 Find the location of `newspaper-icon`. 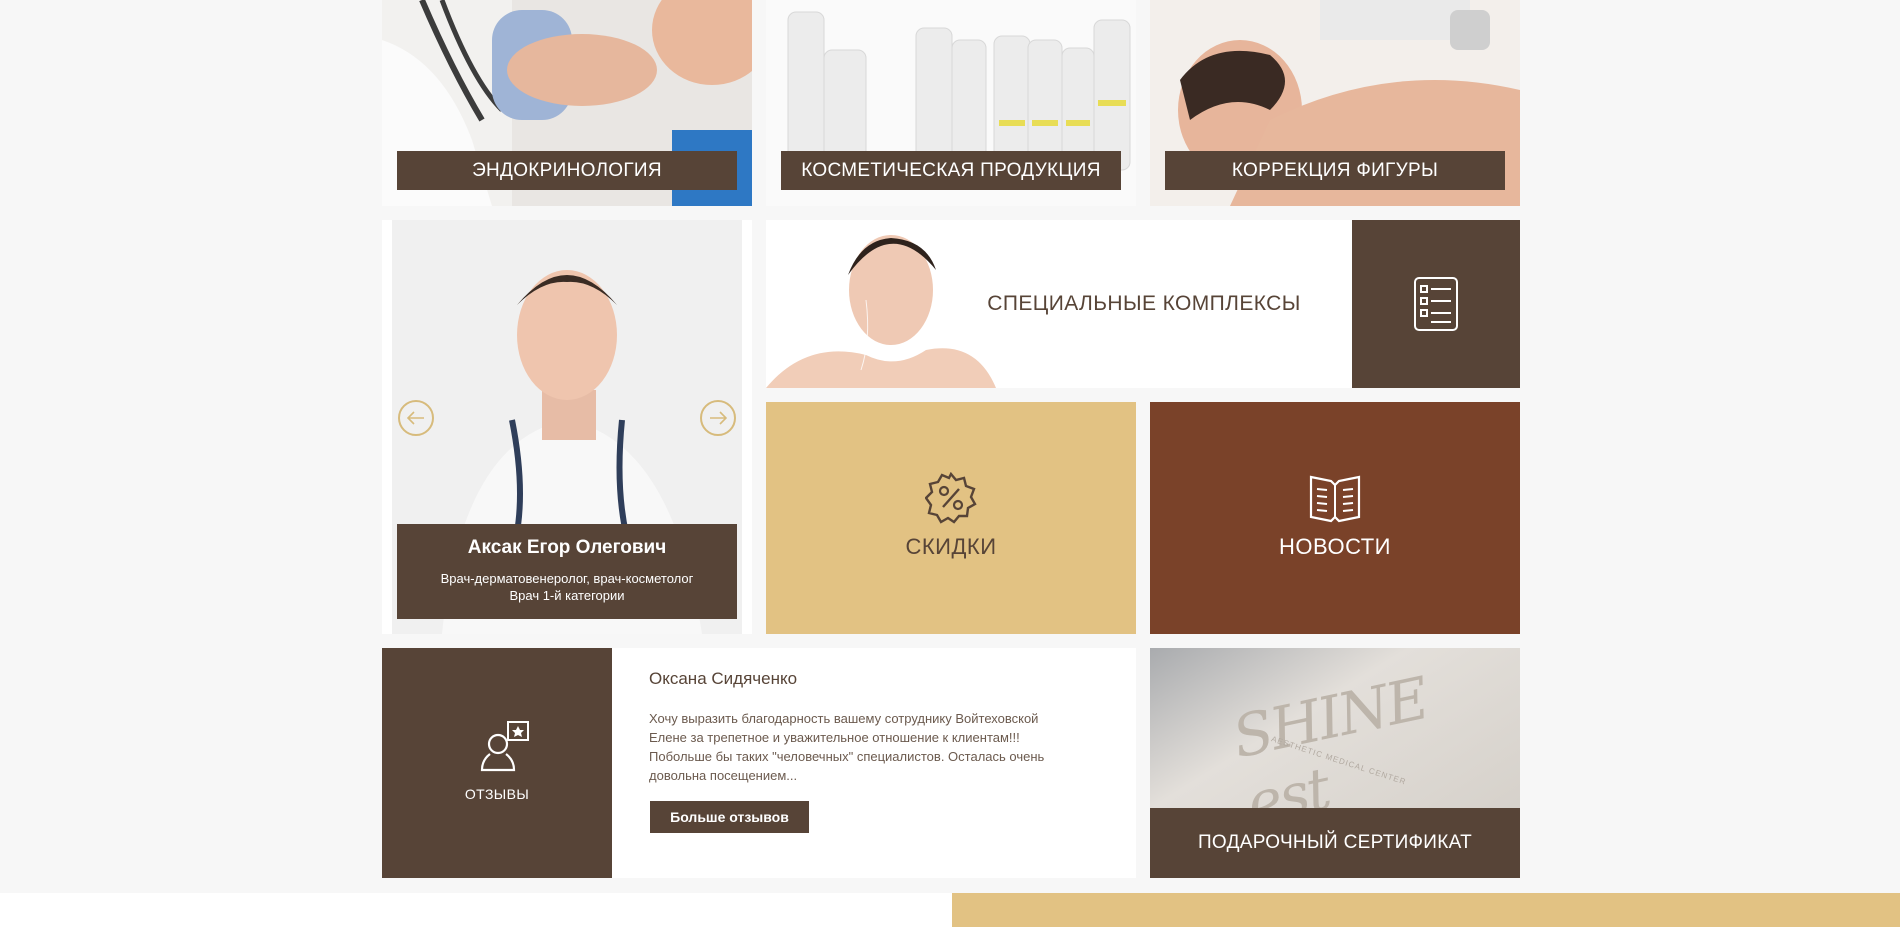

newspaper-icon is located at coordinates (1335, 499).